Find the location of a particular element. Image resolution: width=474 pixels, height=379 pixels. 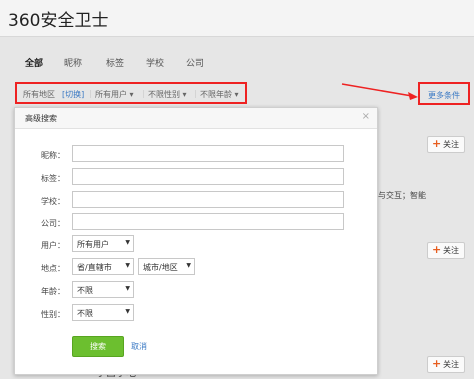

dialog-title: 高级搜索 is located at coordinates (41, 118).